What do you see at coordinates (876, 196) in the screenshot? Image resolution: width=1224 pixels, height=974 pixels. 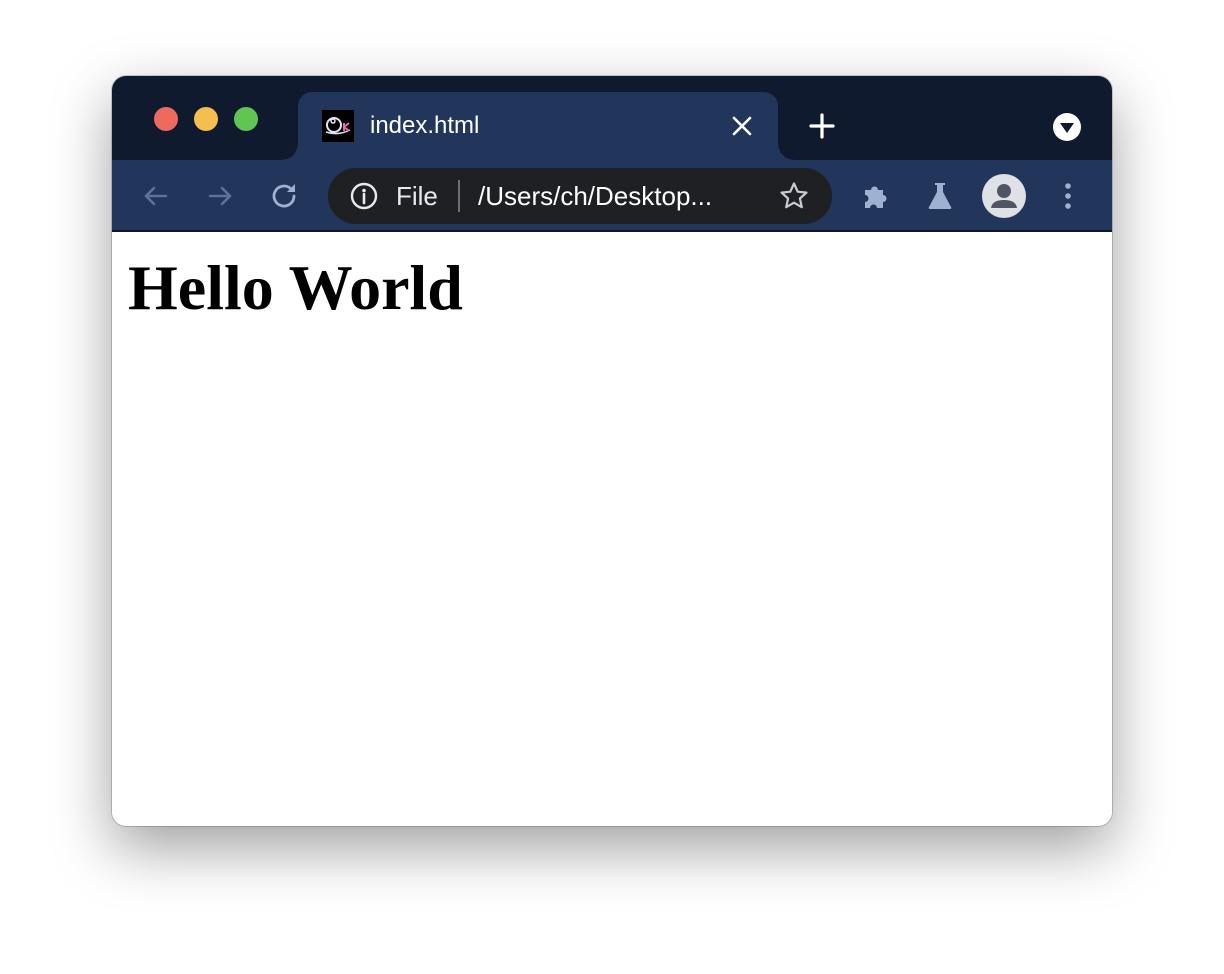 I see `extensions-puzzle-icon` at bounding box center [876, 196].